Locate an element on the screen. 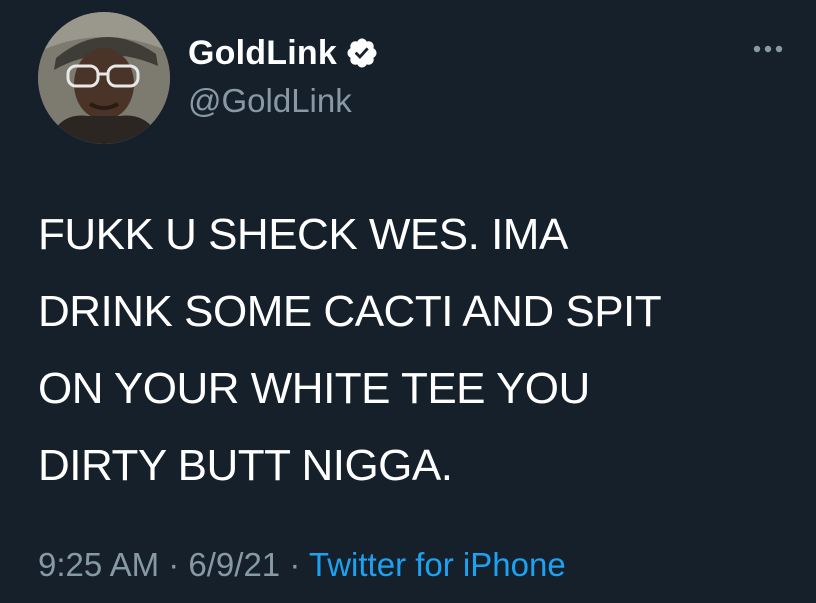 This screenshot has height=603, width=816. tweet-text-line: DRINK SOME CACTI AND SPIT is located at coordinates (350, 311).